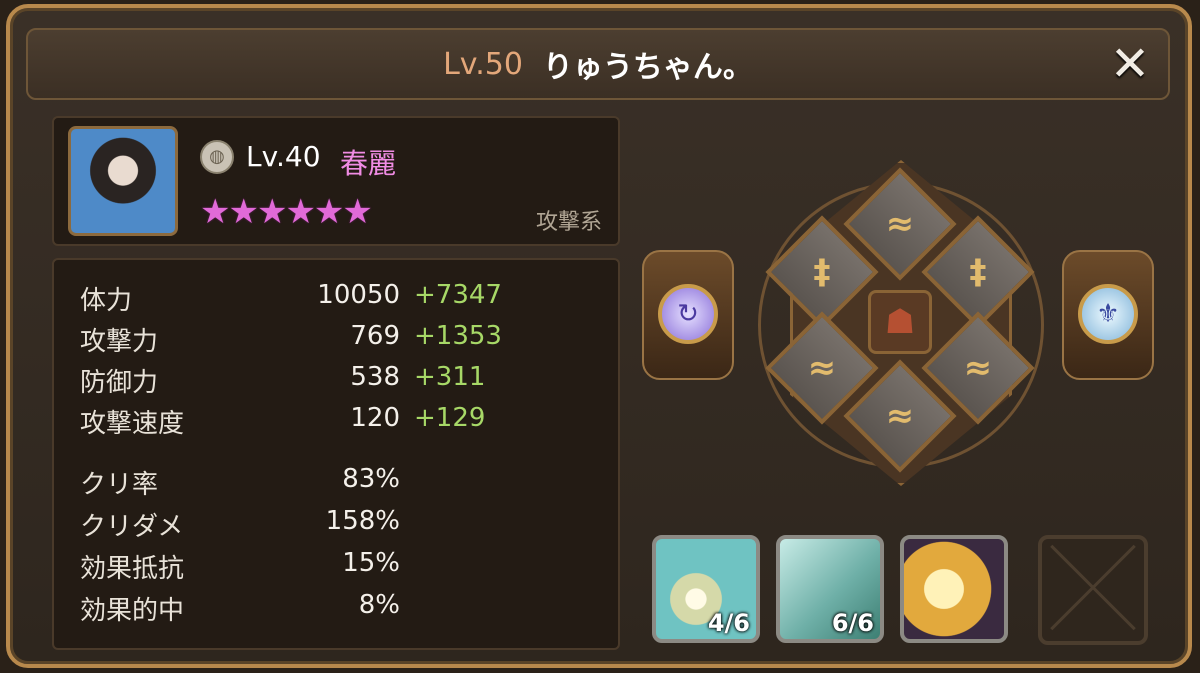  What do you see at coordinates (450, 377) in the screenshot?
I see `stat-bonus: +311` at bounding box center [450, 377].